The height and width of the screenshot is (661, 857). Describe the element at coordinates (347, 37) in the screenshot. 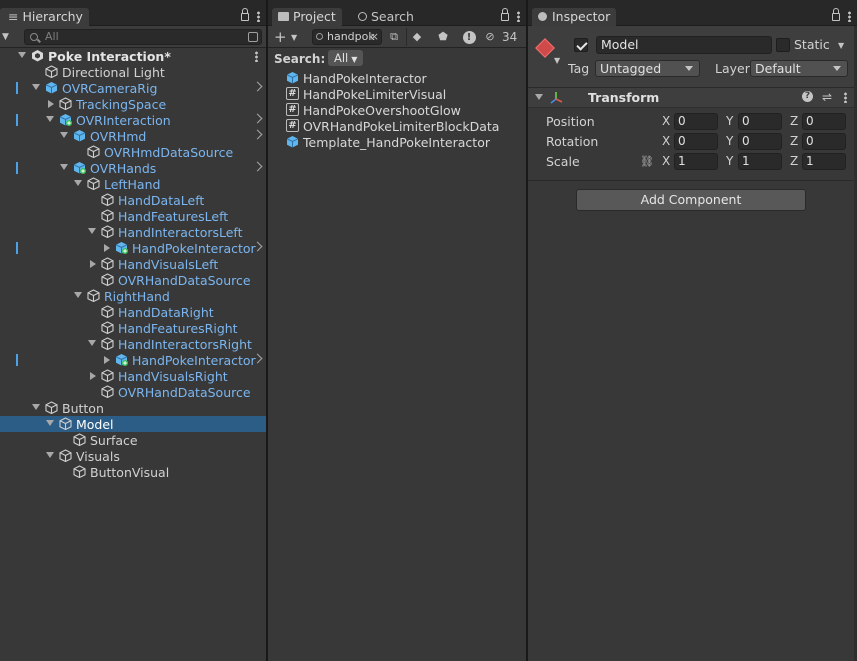

I see `project-search-input: handpok ×` at that location.